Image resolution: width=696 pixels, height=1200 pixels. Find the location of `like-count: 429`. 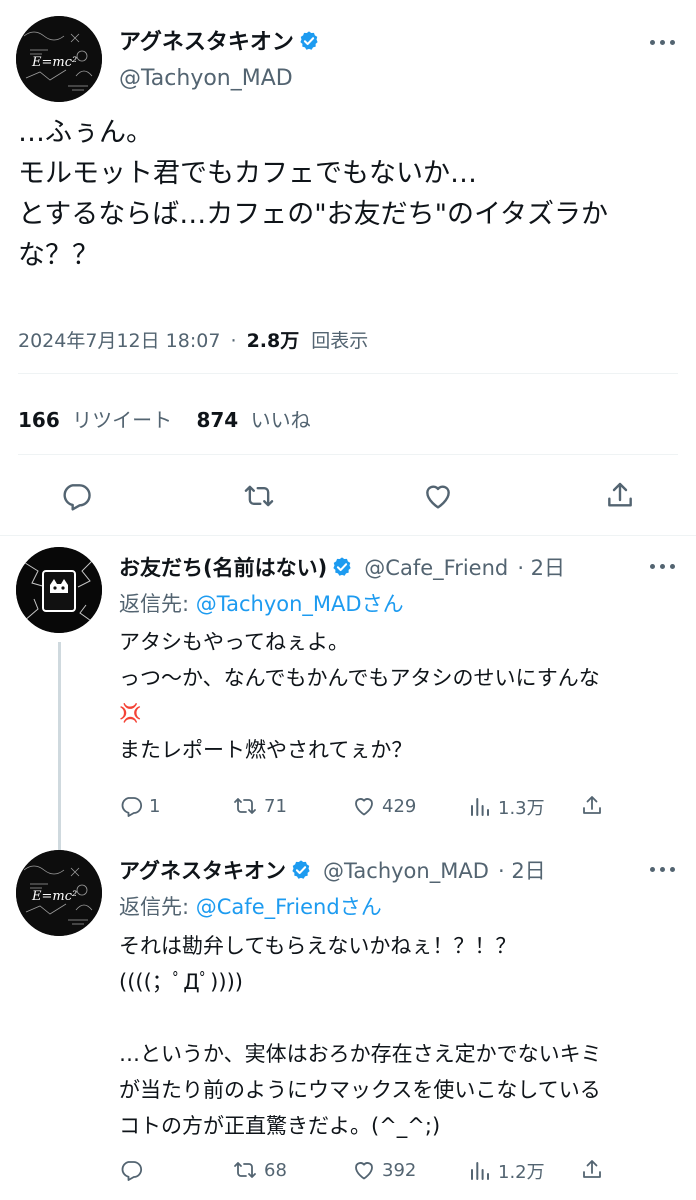

like-count: 429 is located at coordinates (399, 806).